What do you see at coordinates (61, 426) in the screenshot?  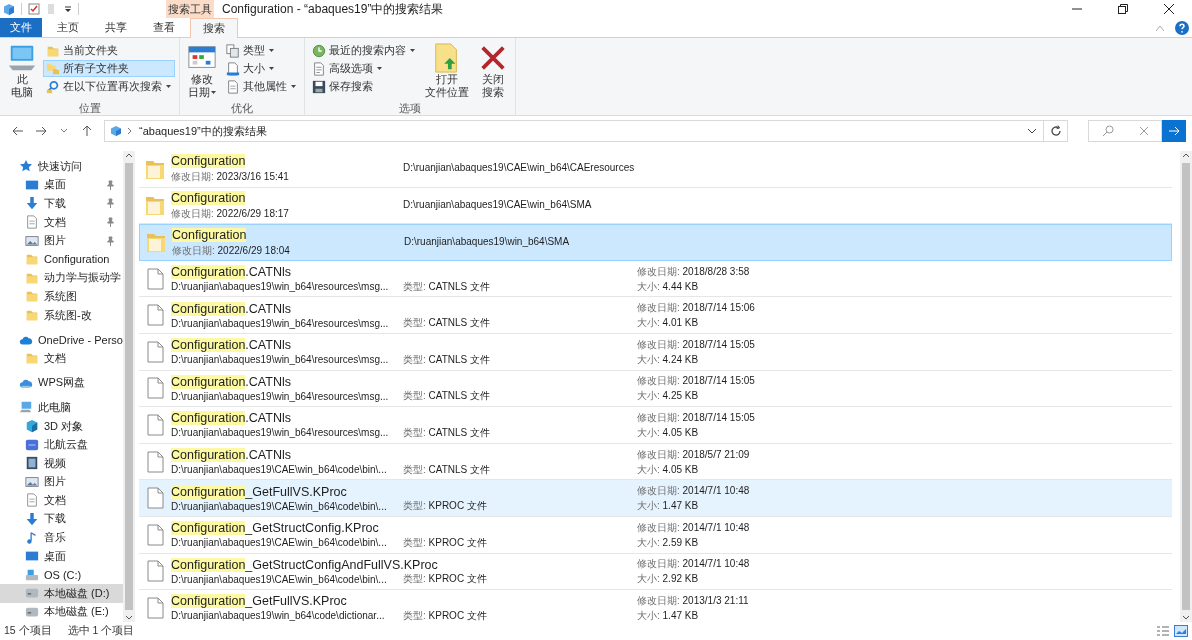 I see `sidebar-item: 3D 对象` at bounding box center [61, 426].